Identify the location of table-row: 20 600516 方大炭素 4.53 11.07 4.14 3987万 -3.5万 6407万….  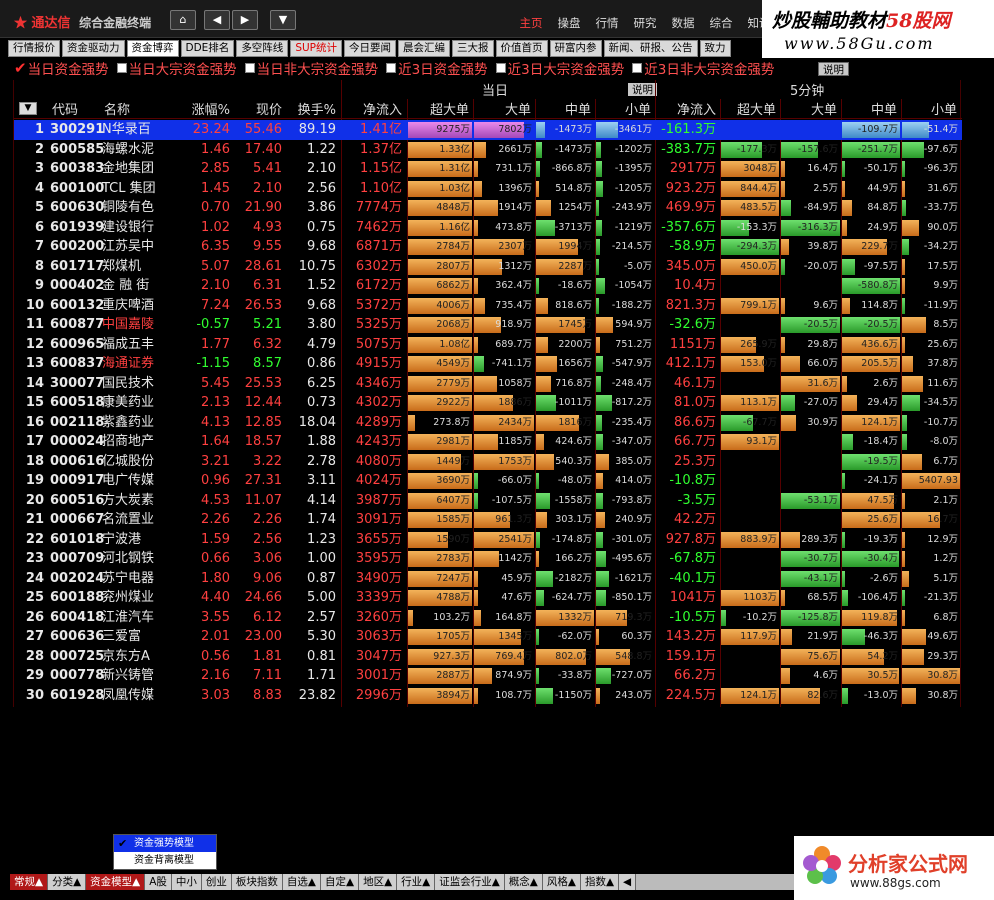
(488, 501).